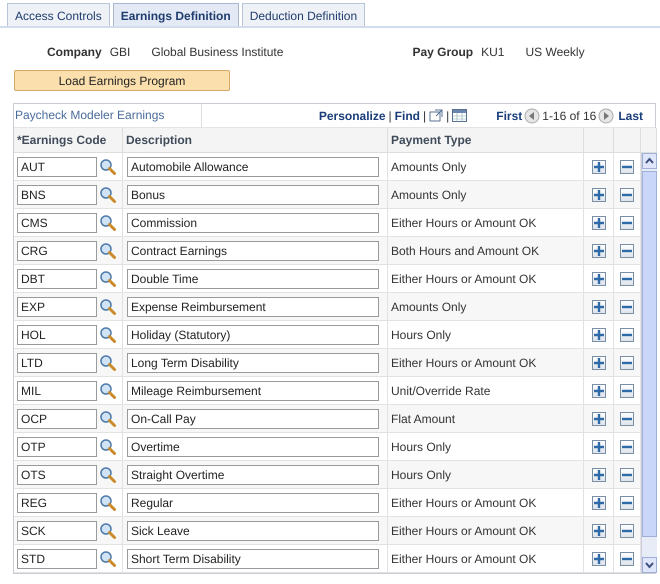 Image resolution: width=660 pixels, height=584 pixels. What do you see at coordinates (253, 194) in the screenshot?
I see `description-field: Bonus` at bounding box center [253, 194].